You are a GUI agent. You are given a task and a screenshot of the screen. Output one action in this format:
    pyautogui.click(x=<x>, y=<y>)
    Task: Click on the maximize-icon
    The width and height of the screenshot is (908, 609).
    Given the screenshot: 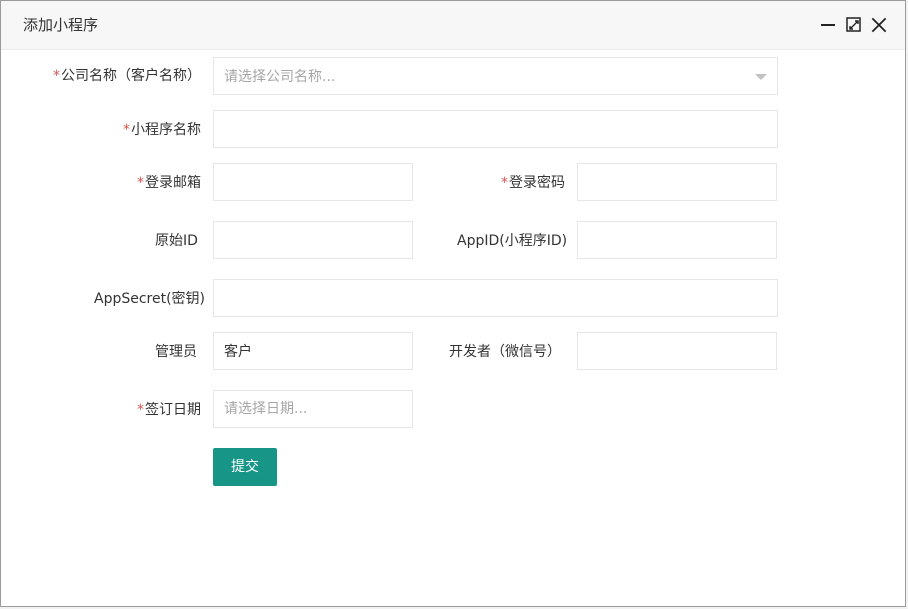 What is the action you would take?
    pyautogui.click(x=854, y=25)
    